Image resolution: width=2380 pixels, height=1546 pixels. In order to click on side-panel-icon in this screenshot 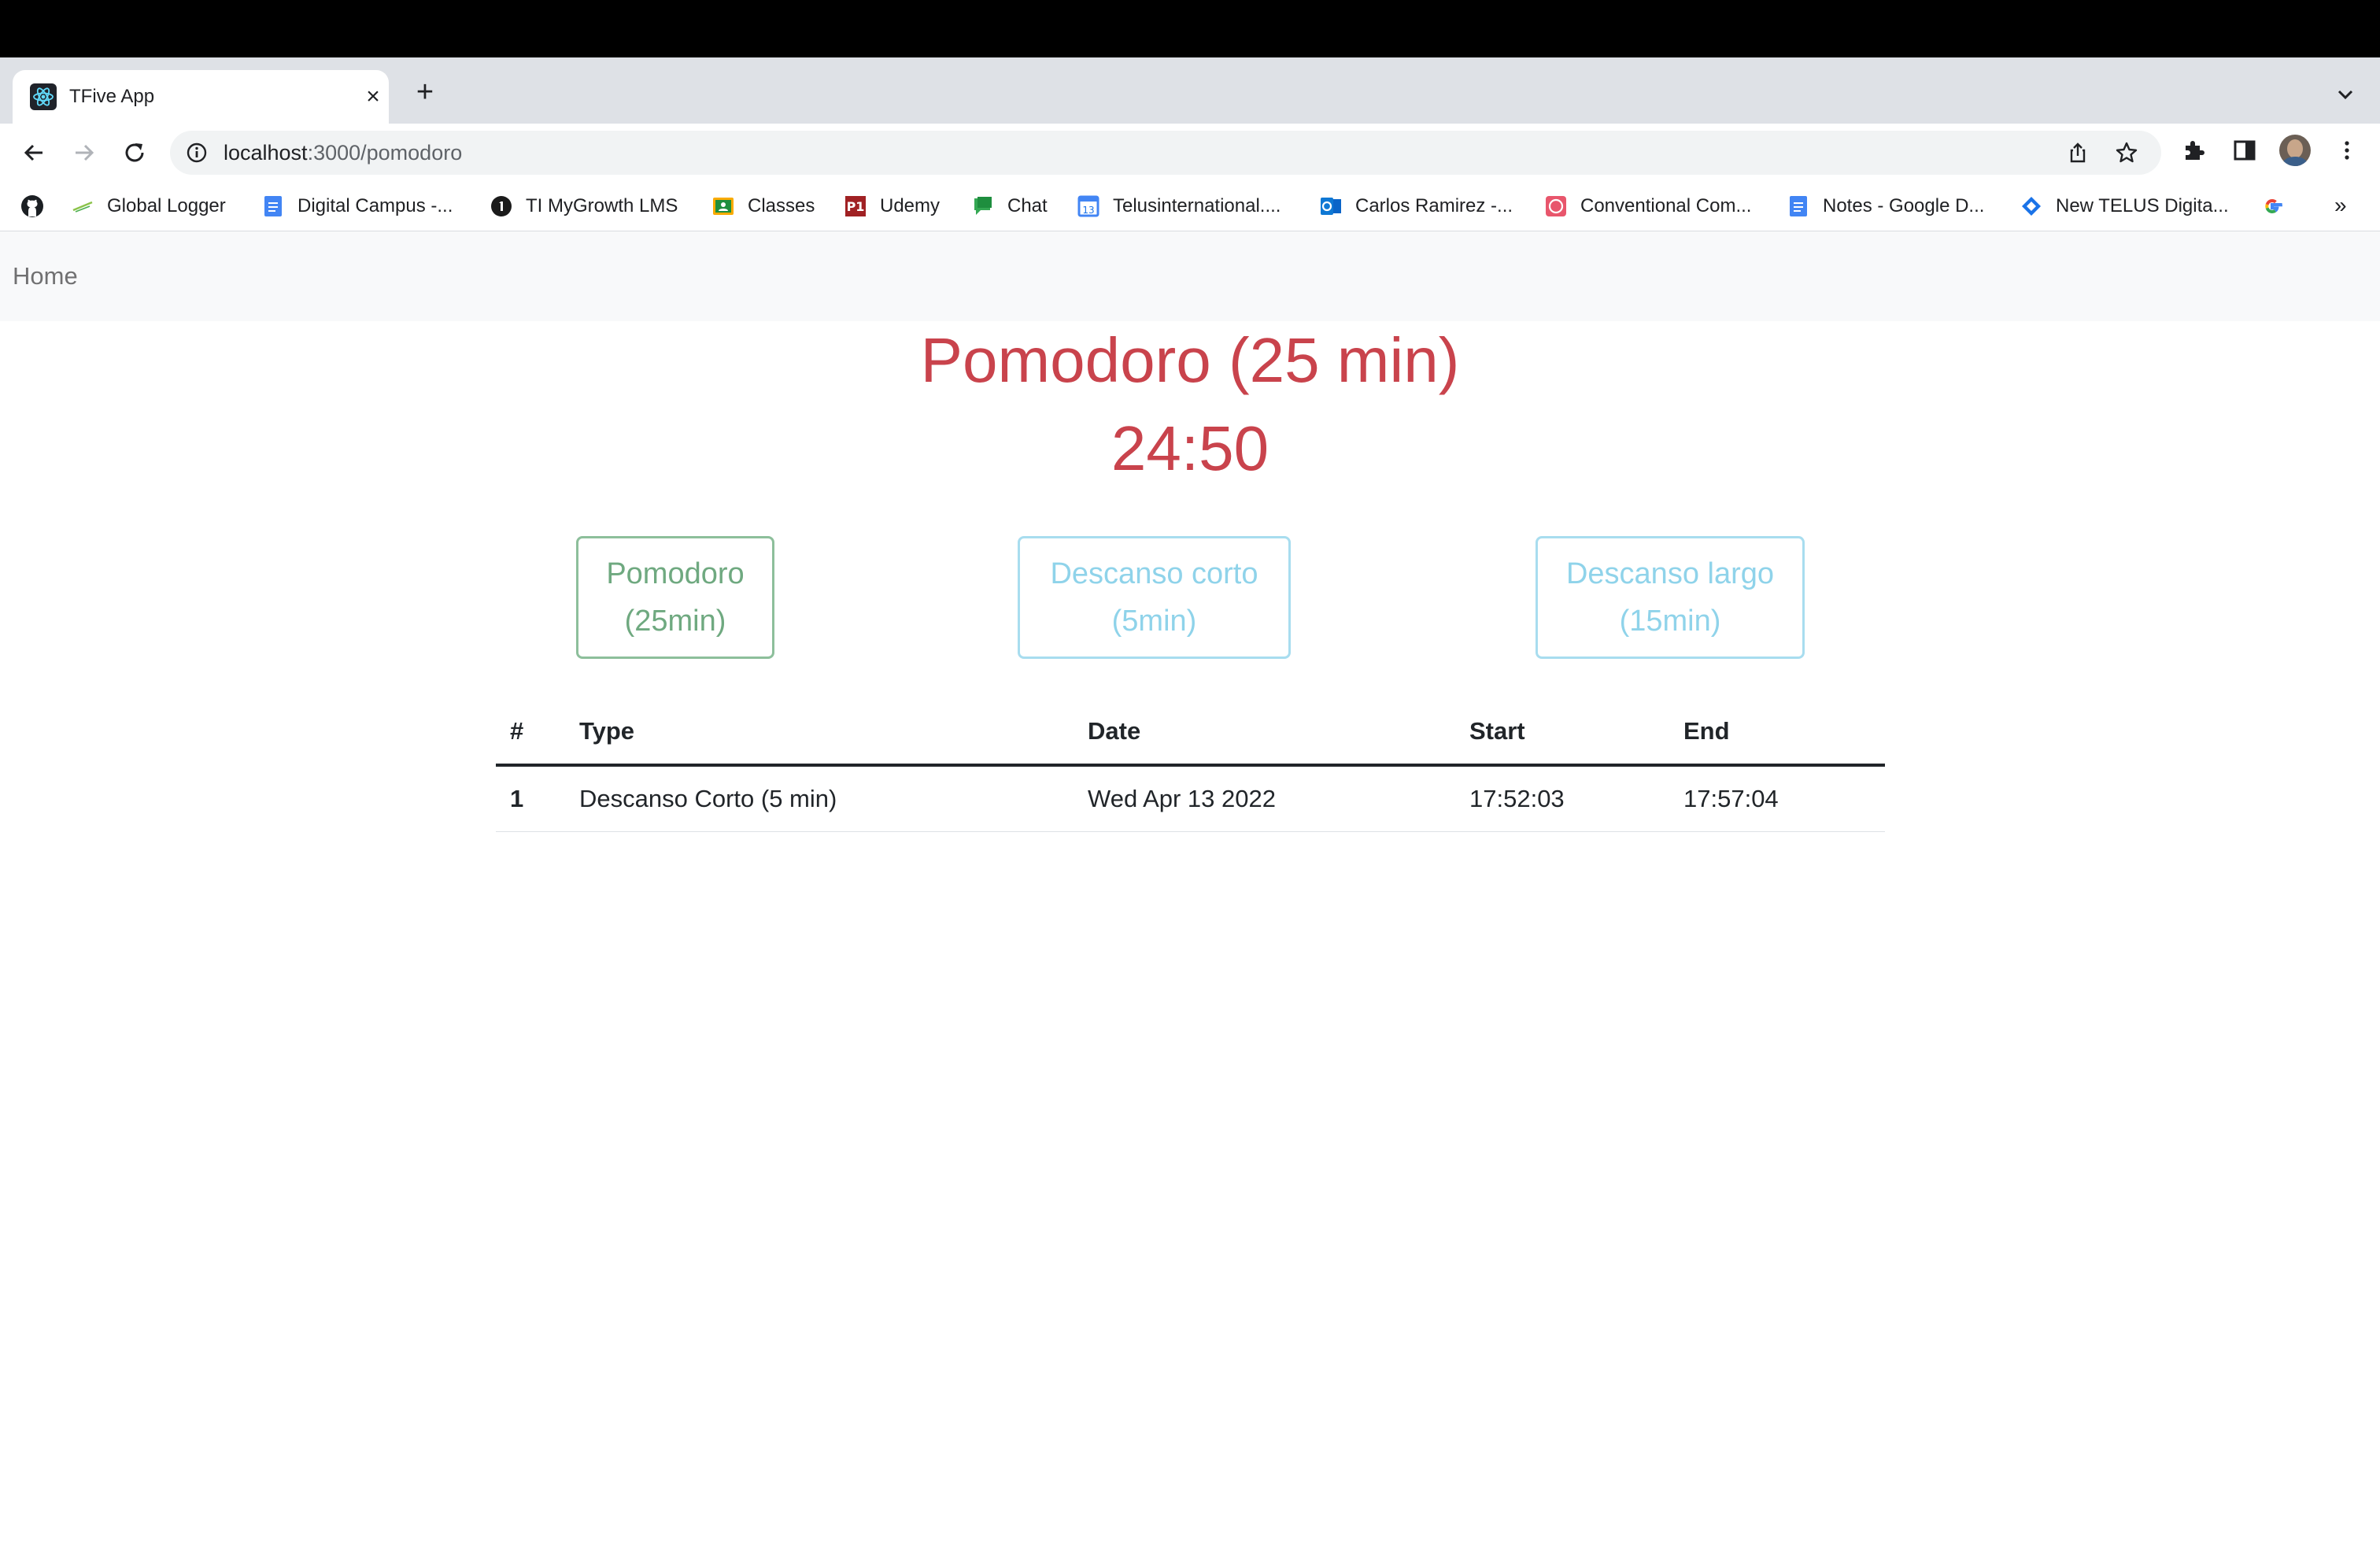, I will do `click(2244, 150)`.